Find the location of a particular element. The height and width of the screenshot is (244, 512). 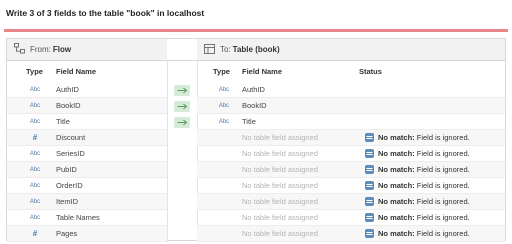

source-field-row: # Pages is located at coordinates (87, 234).